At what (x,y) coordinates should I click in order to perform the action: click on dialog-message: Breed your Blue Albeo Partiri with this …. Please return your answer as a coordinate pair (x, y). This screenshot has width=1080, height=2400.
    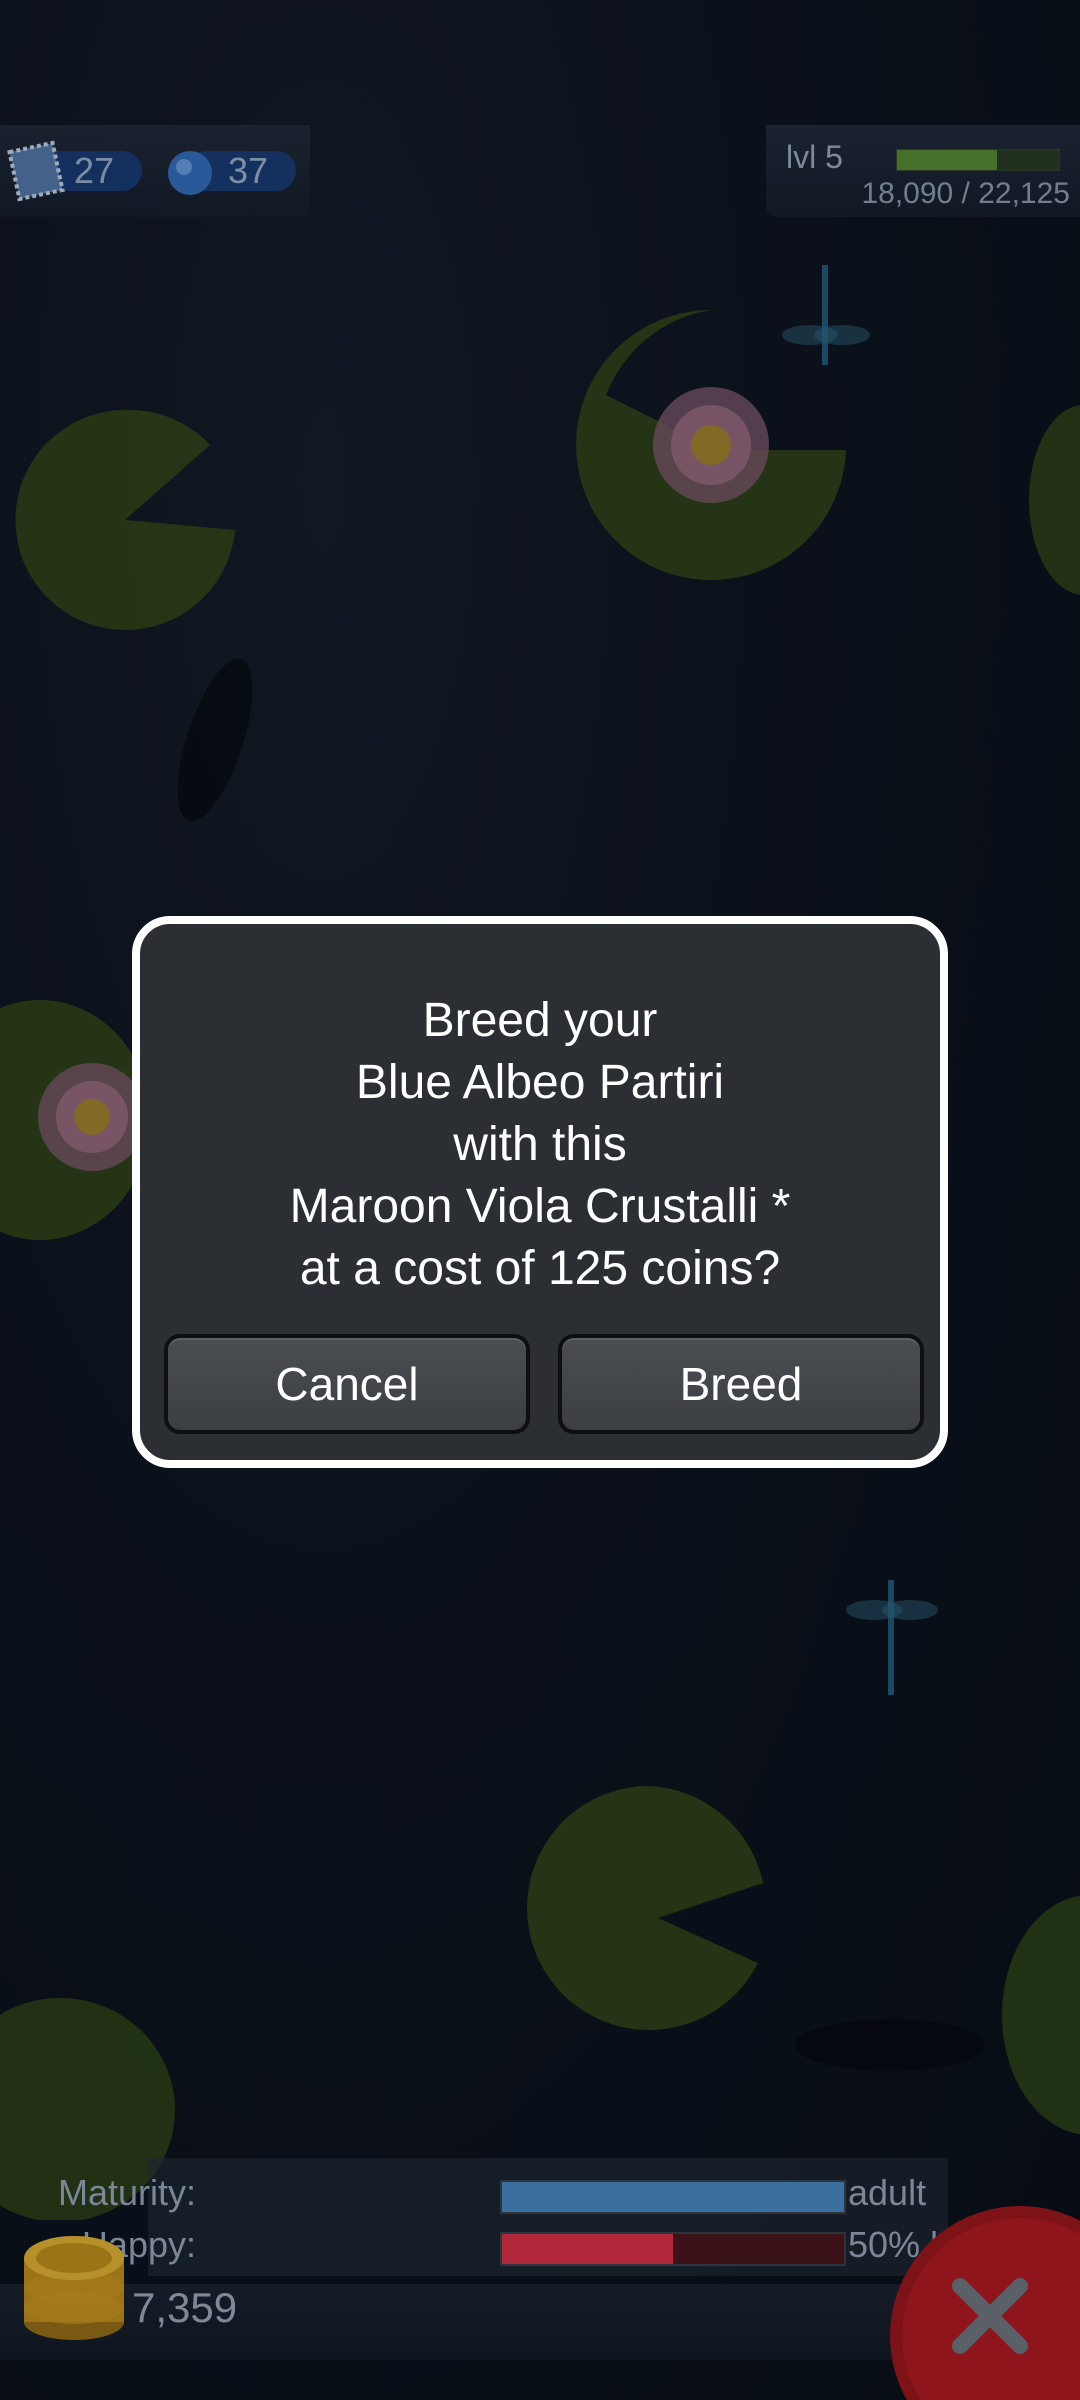
    Looking at the image, I should click on (540, 1145).